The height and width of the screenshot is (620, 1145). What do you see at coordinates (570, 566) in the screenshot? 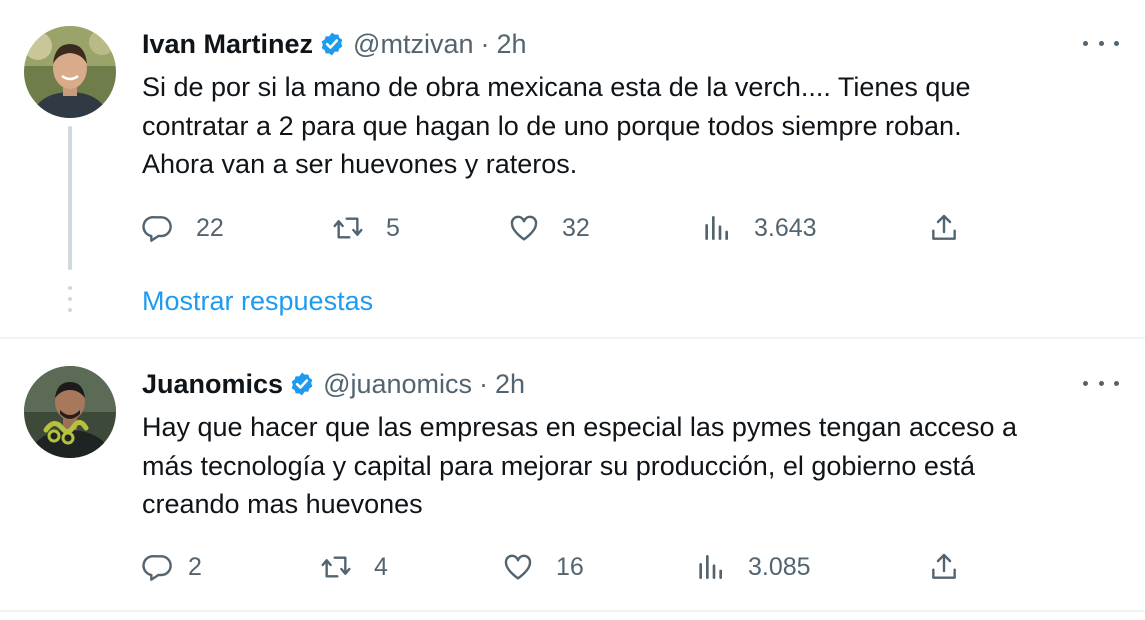
I see `like-count: 16` at bounding box center [570, 566].